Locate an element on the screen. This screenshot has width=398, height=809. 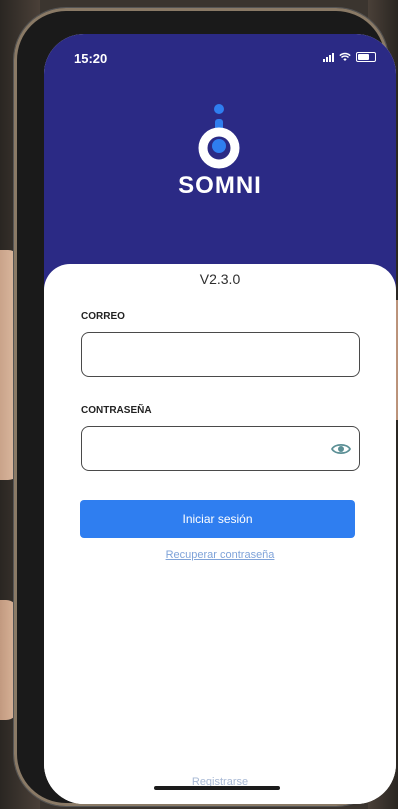
battery-icon is located at coordinates (366, 57).